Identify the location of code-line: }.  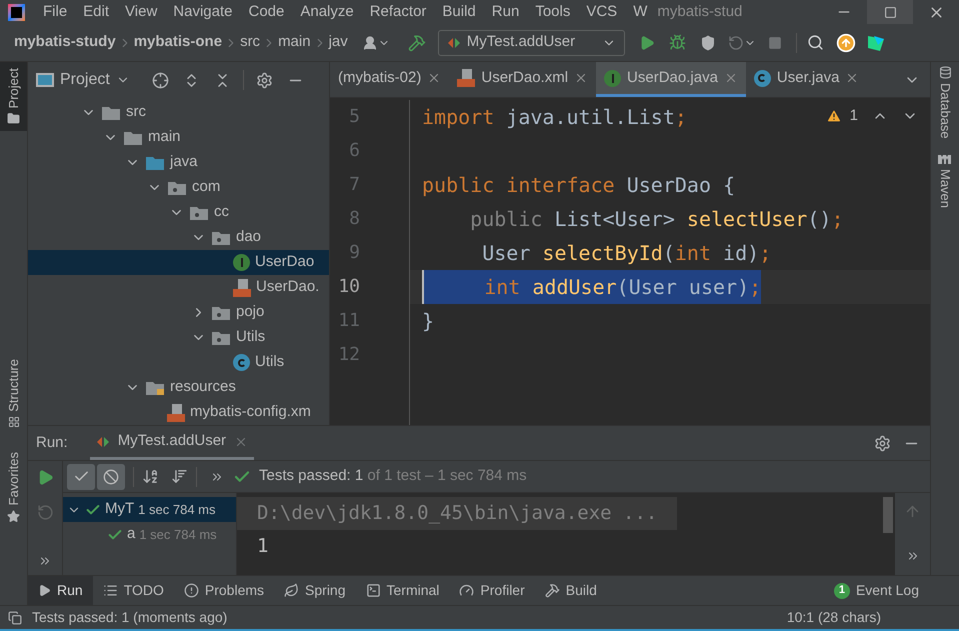
(428, 321).